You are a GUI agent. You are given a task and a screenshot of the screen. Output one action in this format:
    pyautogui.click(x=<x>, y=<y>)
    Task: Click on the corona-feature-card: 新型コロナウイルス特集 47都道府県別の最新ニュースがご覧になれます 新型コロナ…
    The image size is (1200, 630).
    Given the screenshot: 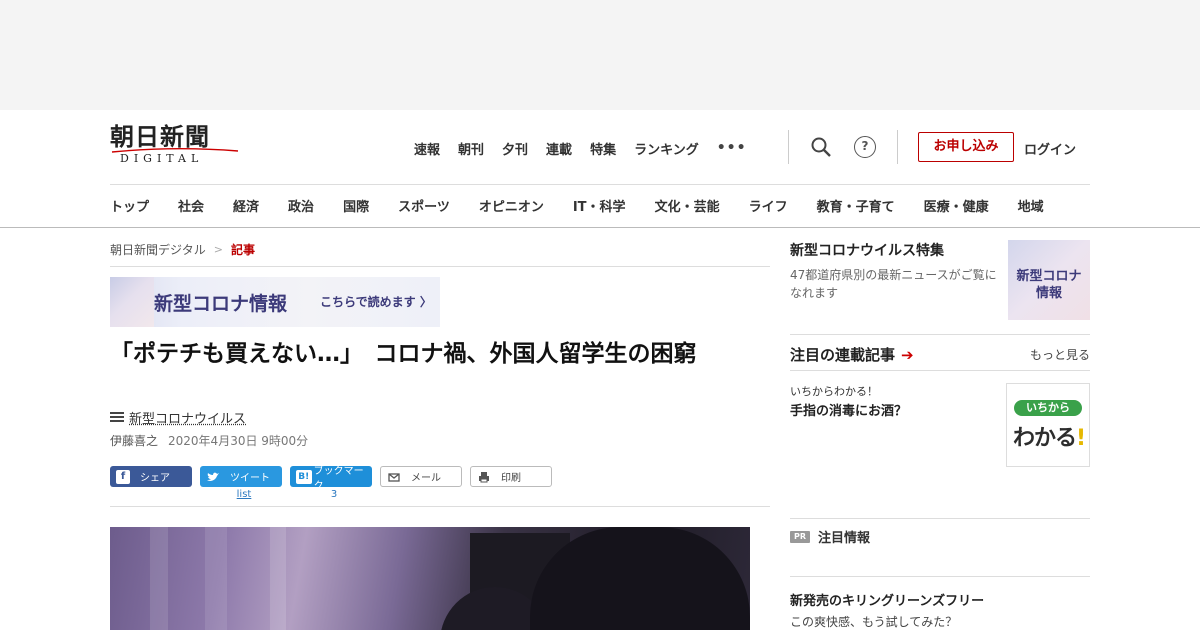 What is the action you would take?
    pyautogui.click(x=940, y=280)
    